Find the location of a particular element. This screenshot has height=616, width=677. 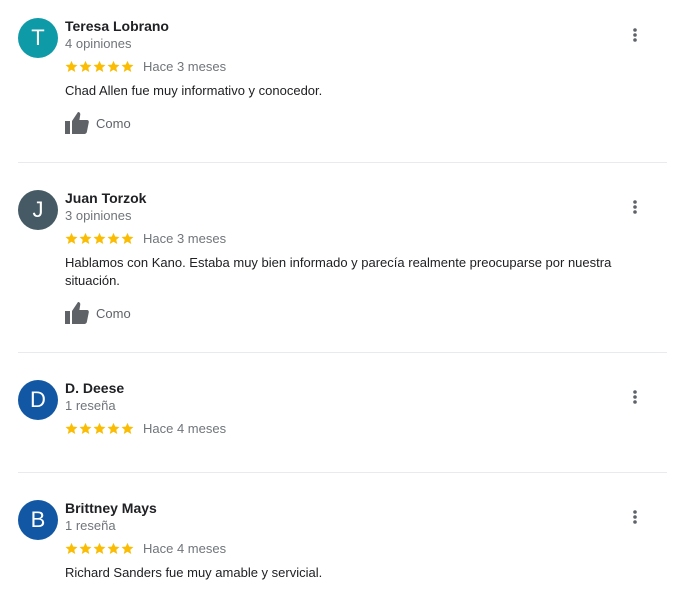

reviewer-name: D. Deese is located at coordinates (94, 388).